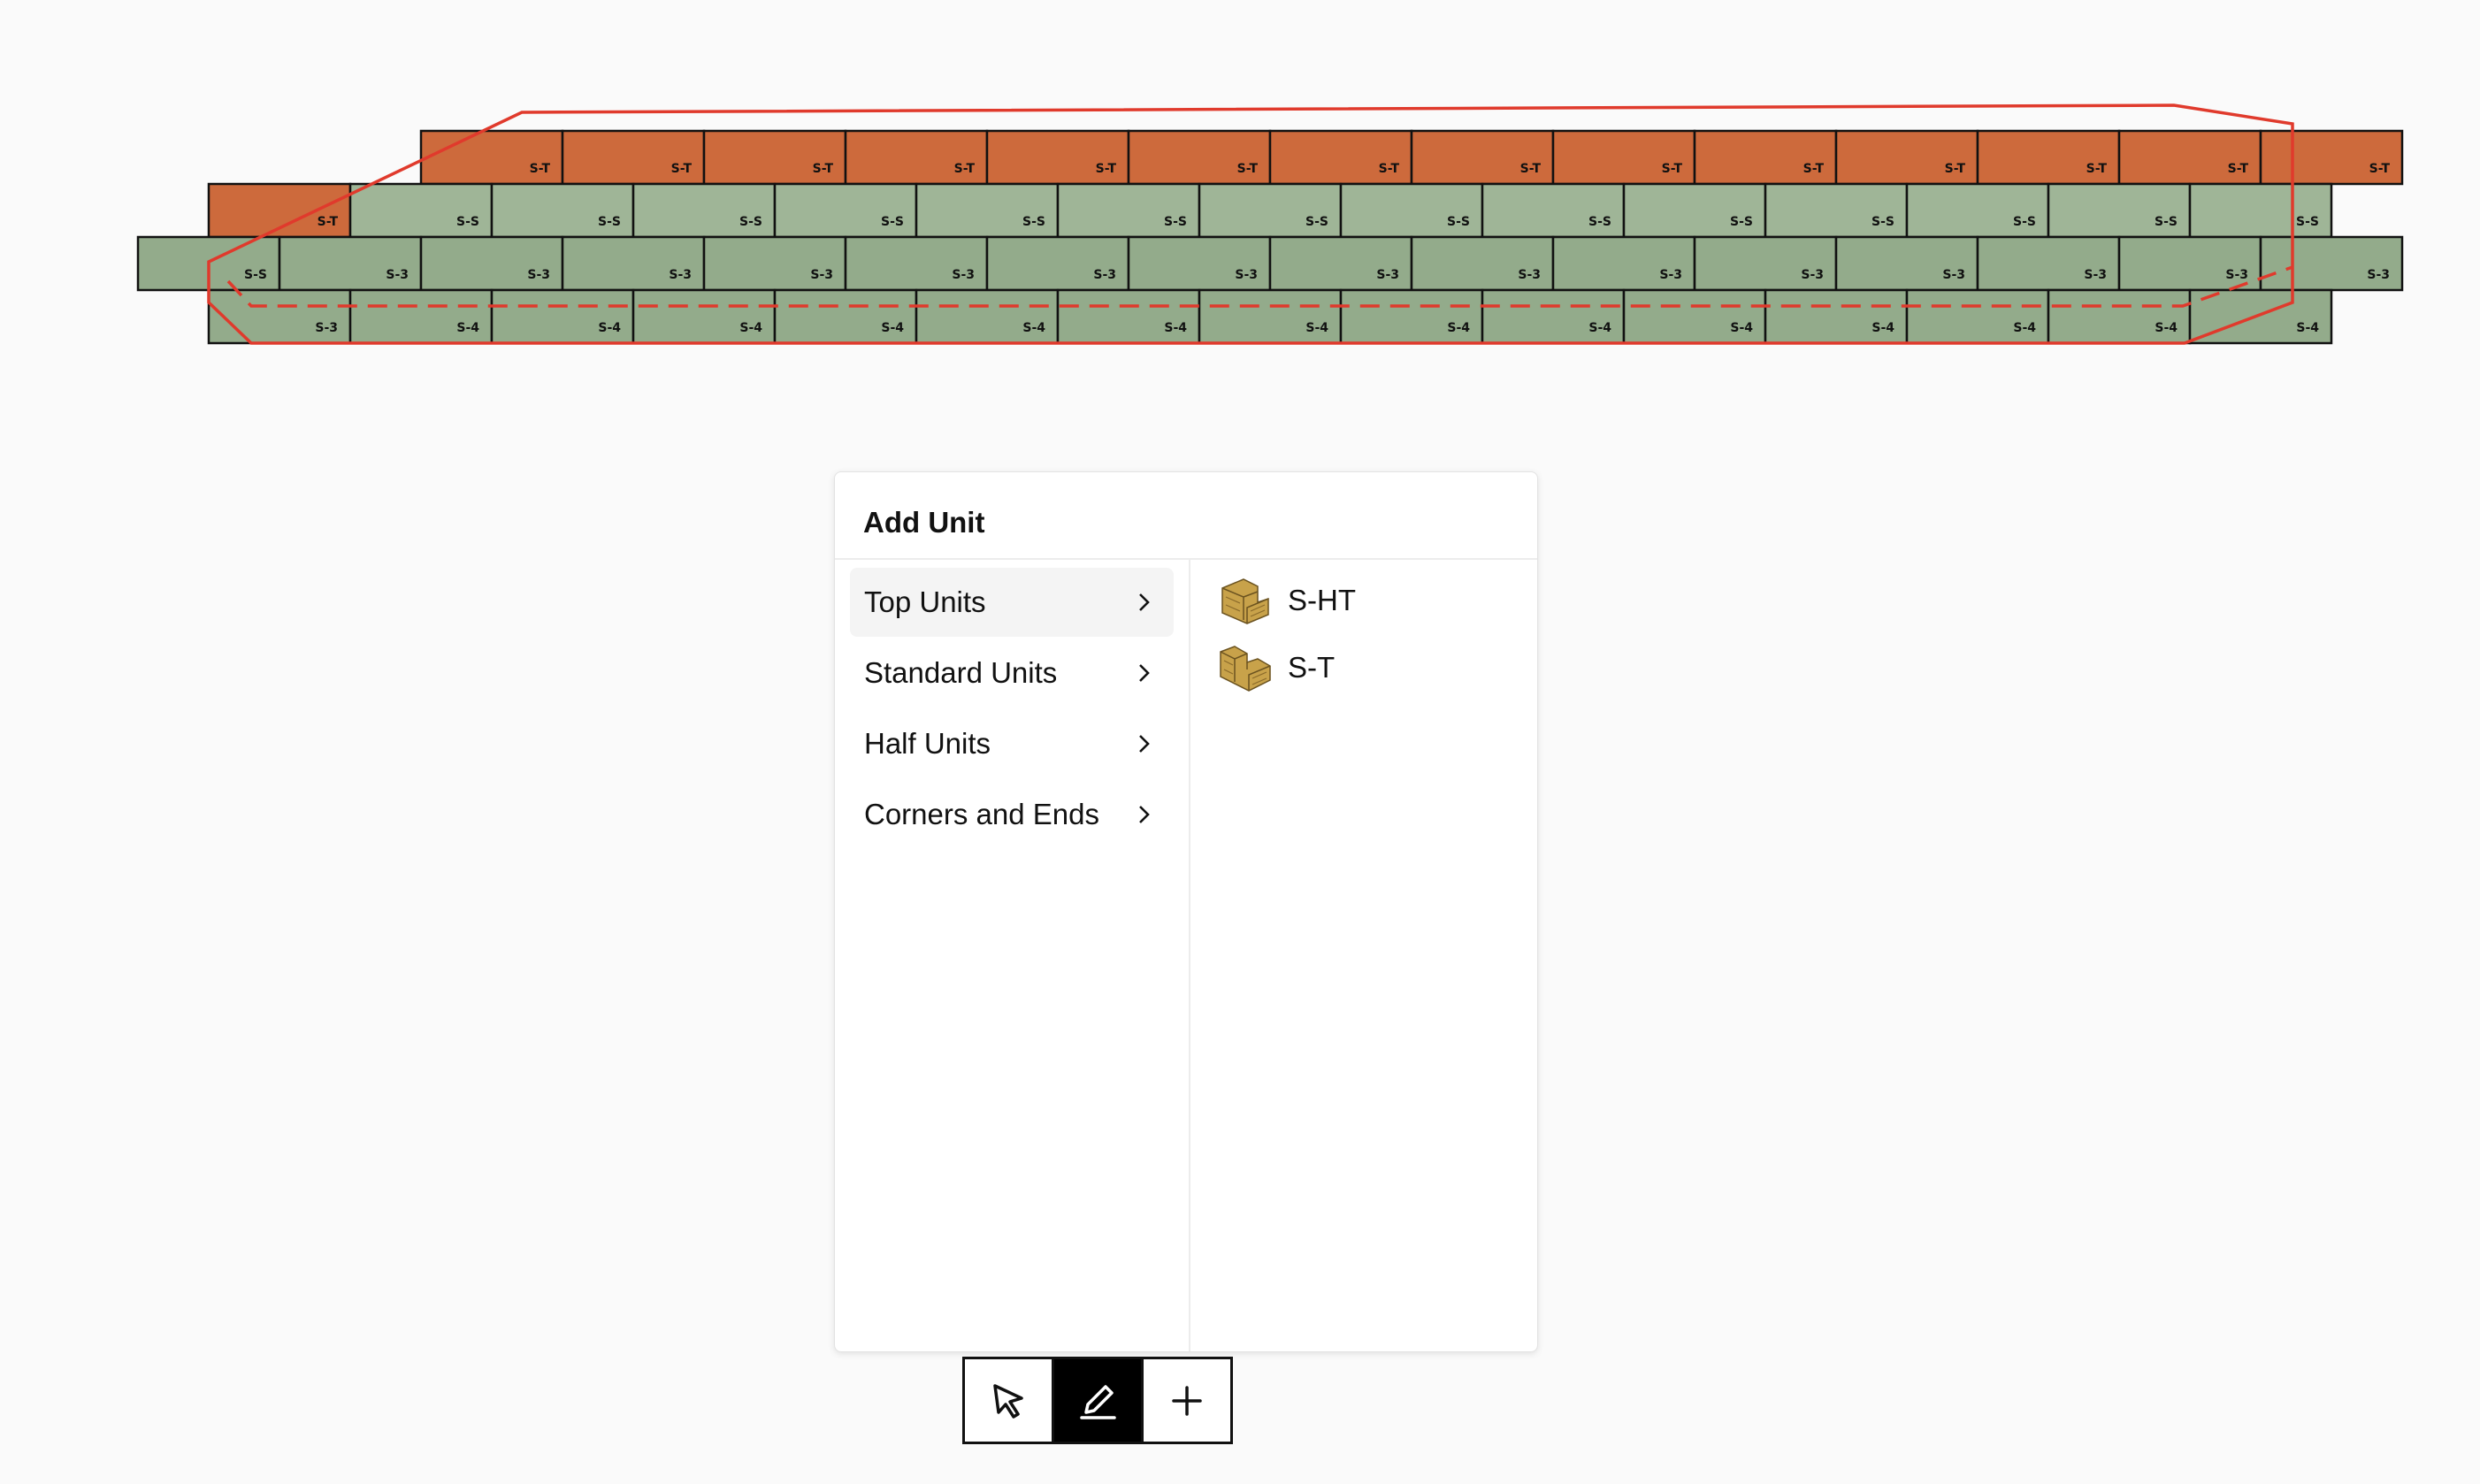 This screenshot has width=2480, height=1484. Describe the element at coordinates (1012, 743) in the screenshot. I see `category-half-units: Half Units` at that location.